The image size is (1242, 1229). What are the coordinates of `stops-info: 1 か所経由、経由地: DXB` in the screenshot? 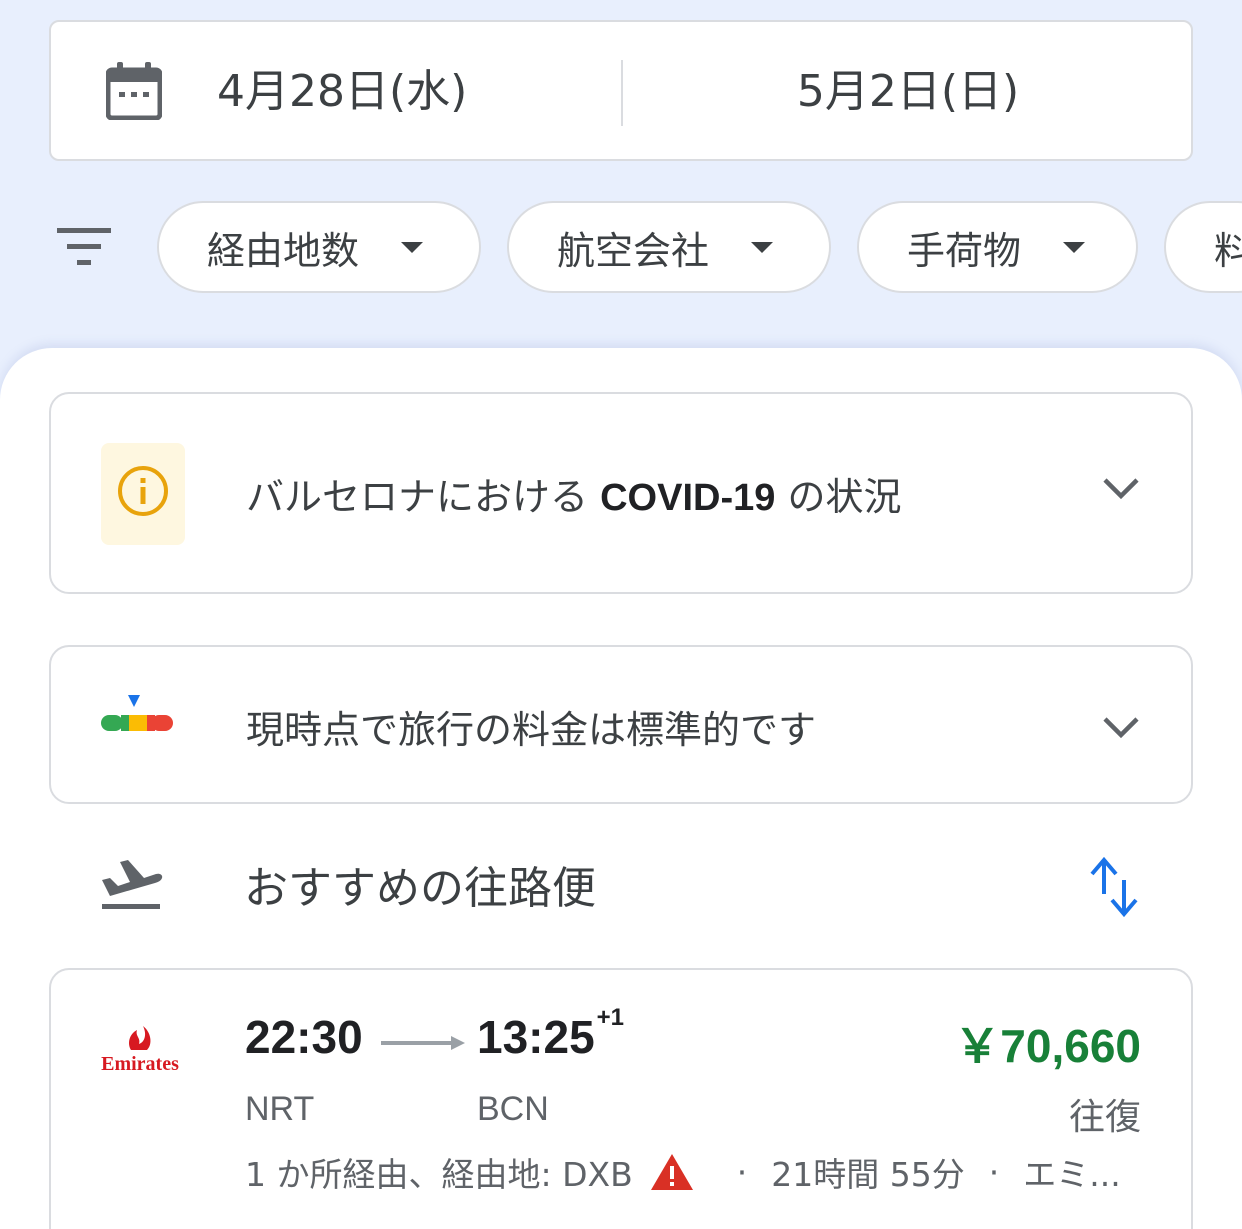 It's located at (439, 1174).